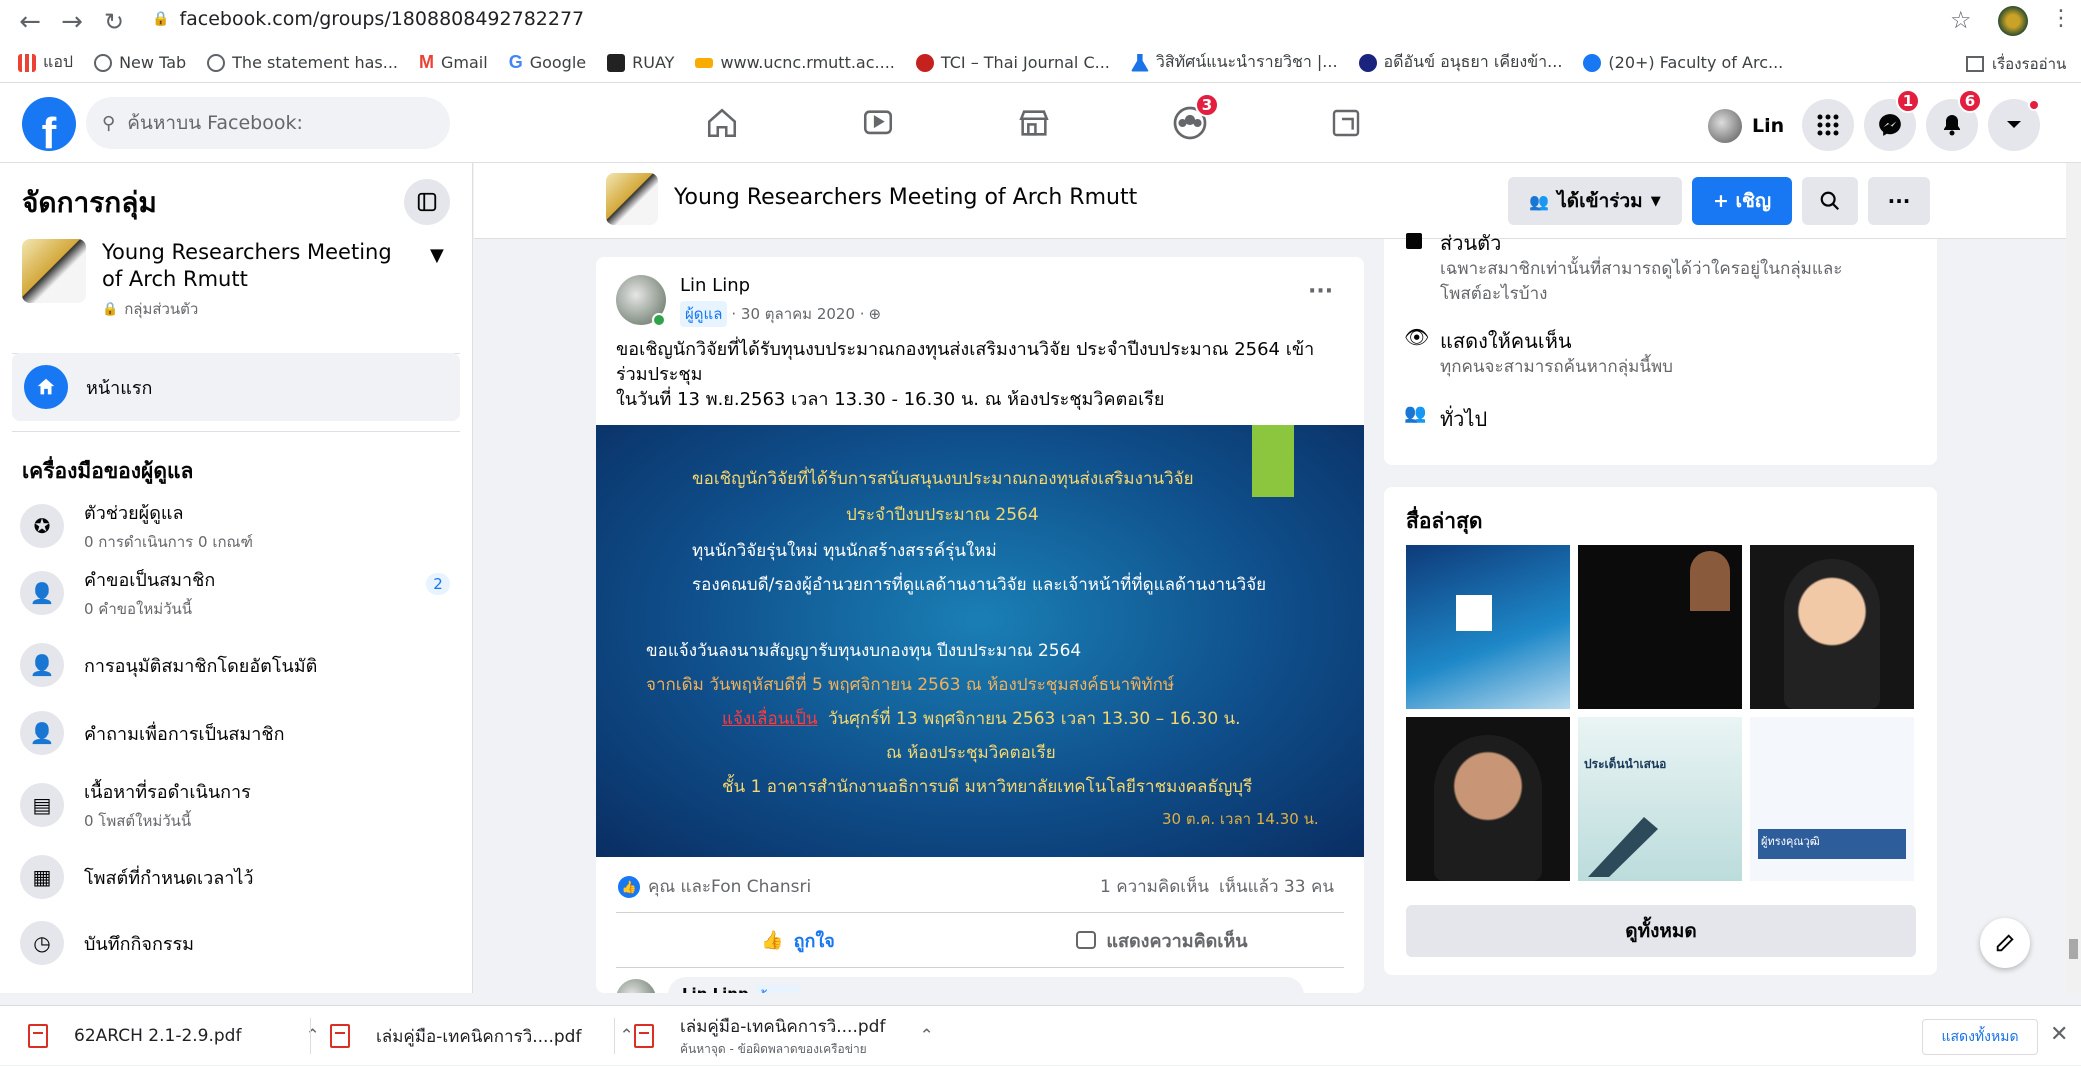  What do you see at coordinates (427, 202) in the screenshot?
I see `collapse-sidebar-icon` at bounding box center [427, 202].